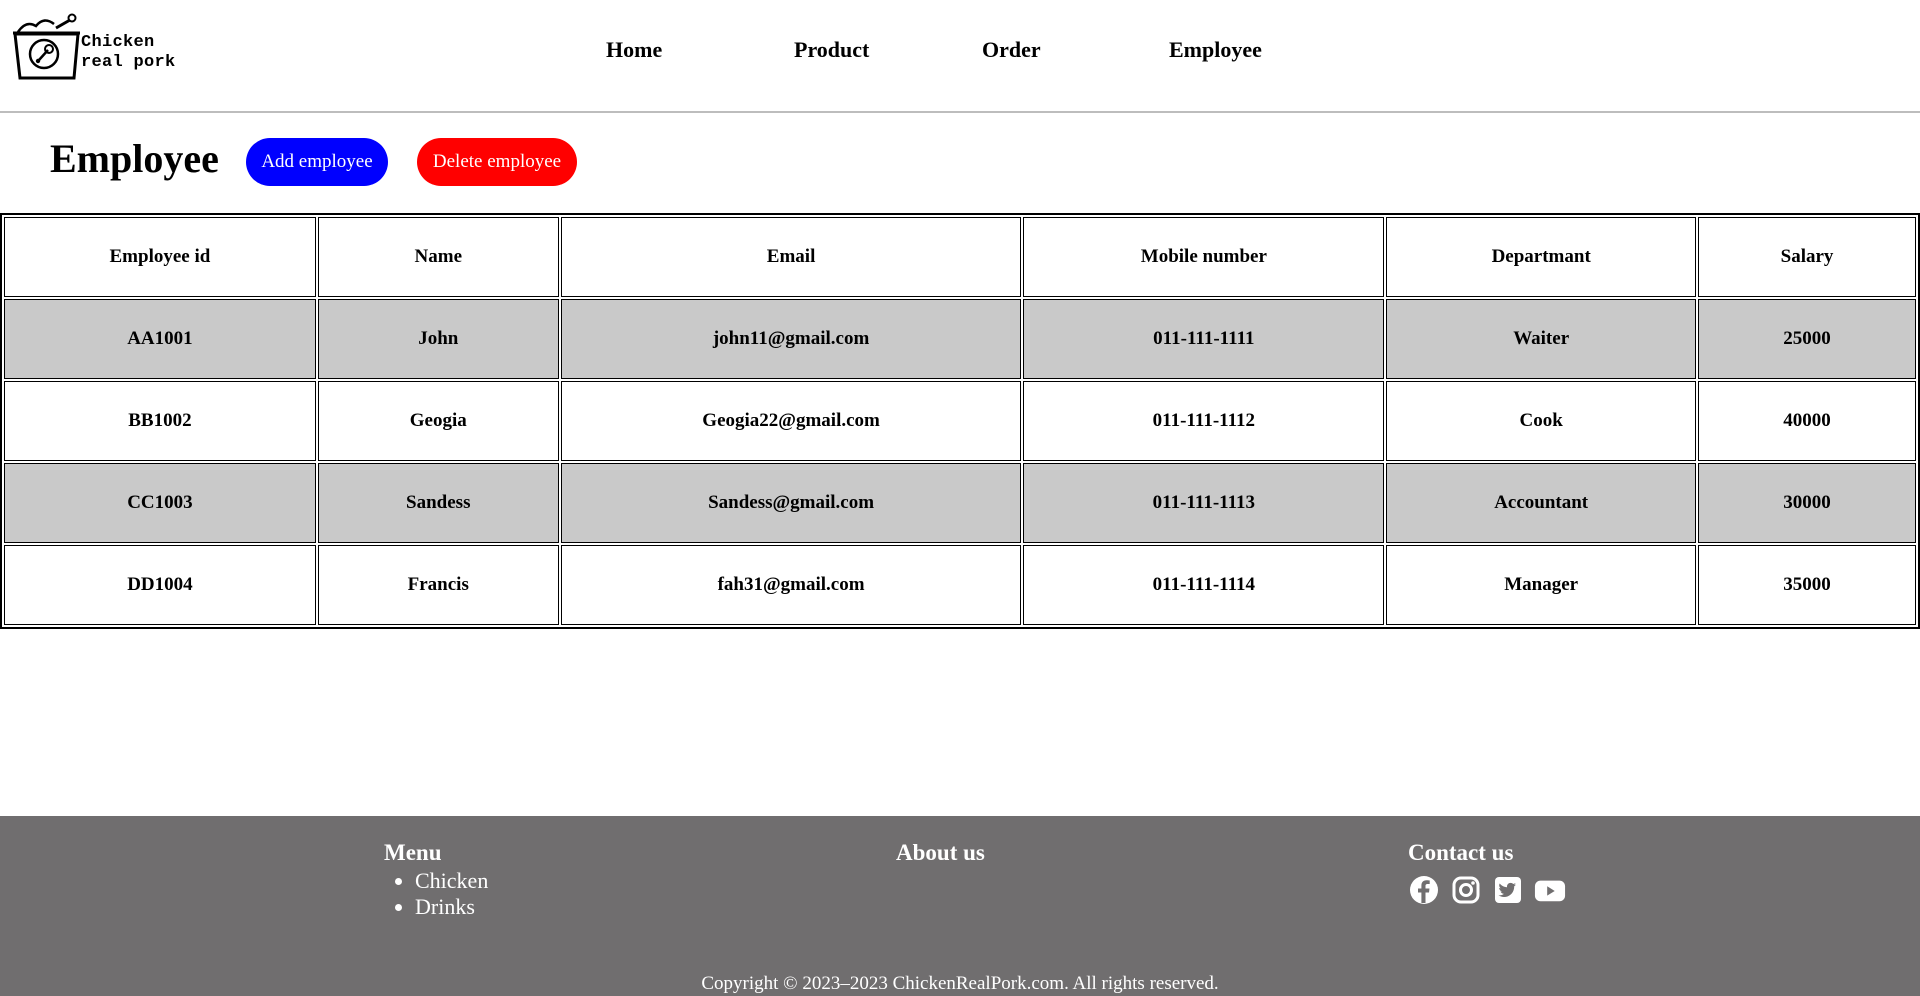 The image size is (1920, 996). Describe the element at coordinates (1550, 890) in the screenshot. I see `youtube-icon` at that location.